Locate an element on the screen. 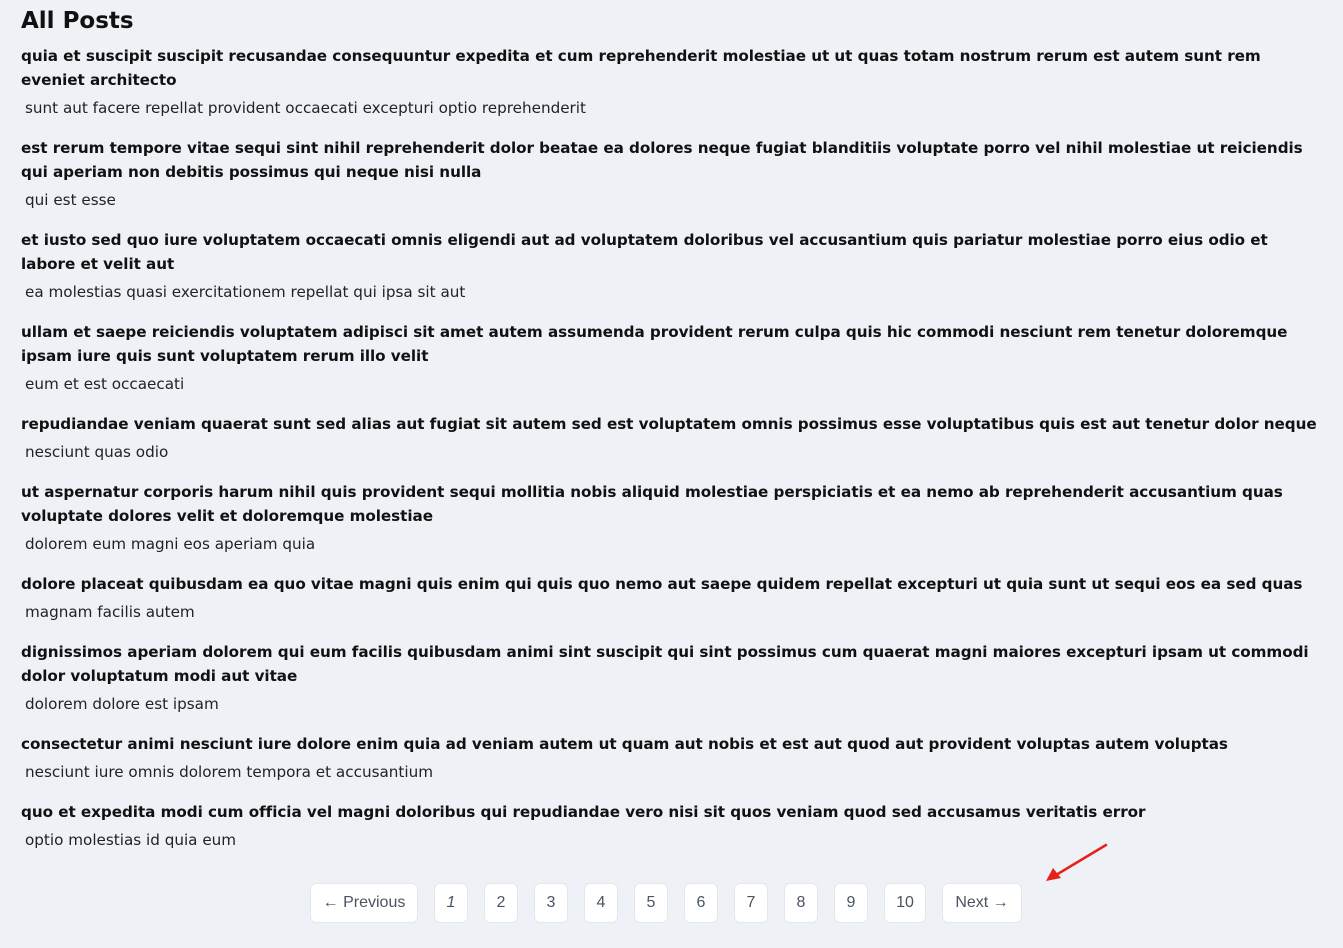  post-body: nesciunt quas odio is located at coordinates (97, 452).